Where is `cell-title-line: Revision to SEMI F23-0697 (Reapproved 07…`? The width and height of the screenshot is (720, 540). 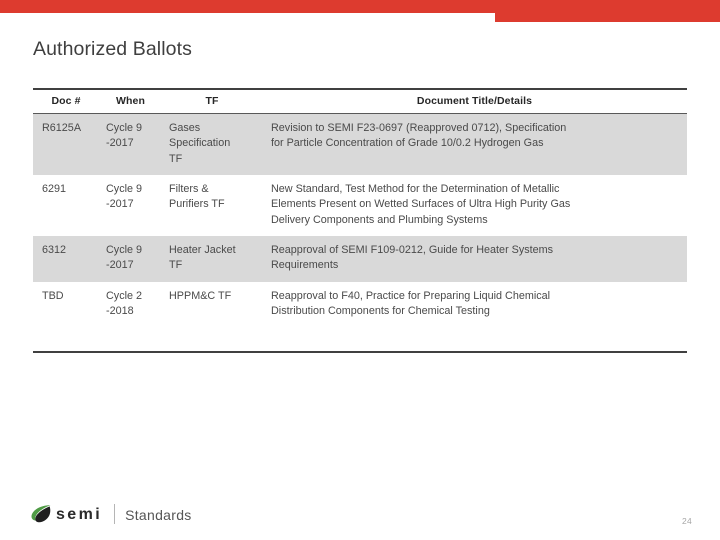 cell-title-line: Revision to SEMI F23-0697 (Reapproved 07… is located at coordinates (419, 128).